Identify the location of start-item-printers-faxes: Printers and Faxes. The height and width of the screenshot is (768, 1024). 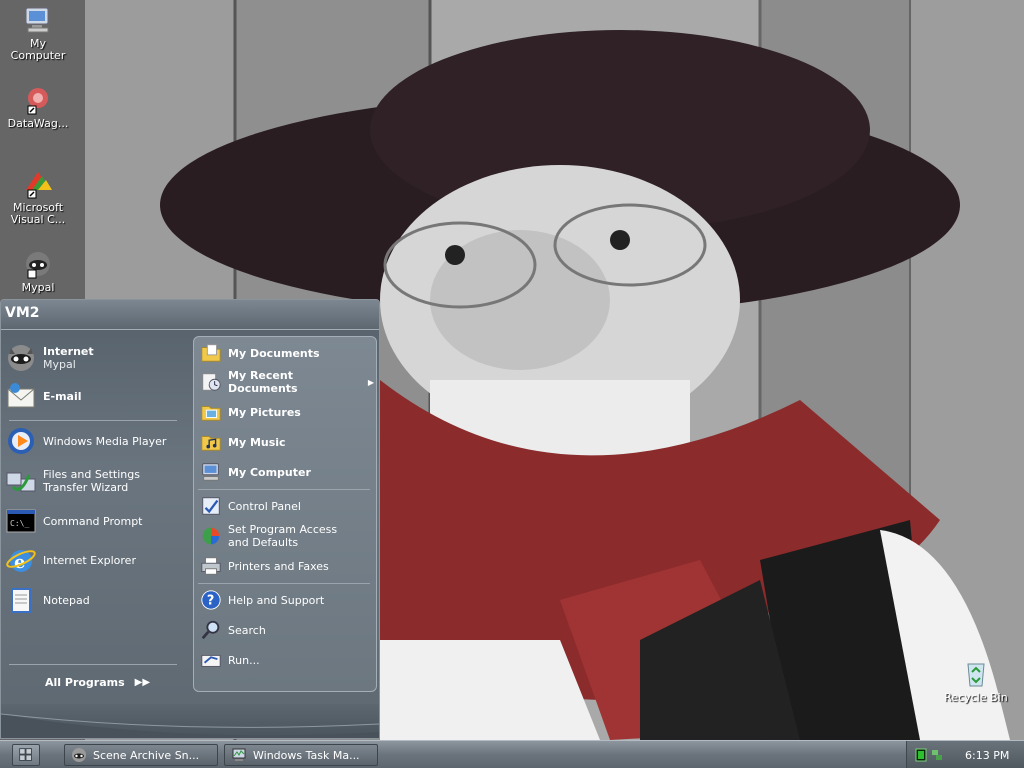
(289, 566).